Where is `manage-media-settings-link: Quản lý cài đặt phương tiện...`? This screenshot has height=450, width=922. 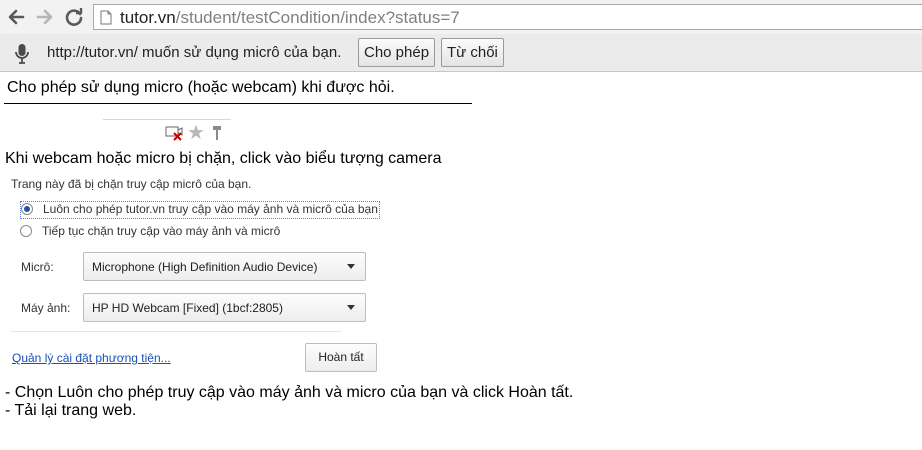 manage-media-settings-link: Quản lý cài đặt phương tiện... is located at coordinates (91, 358).